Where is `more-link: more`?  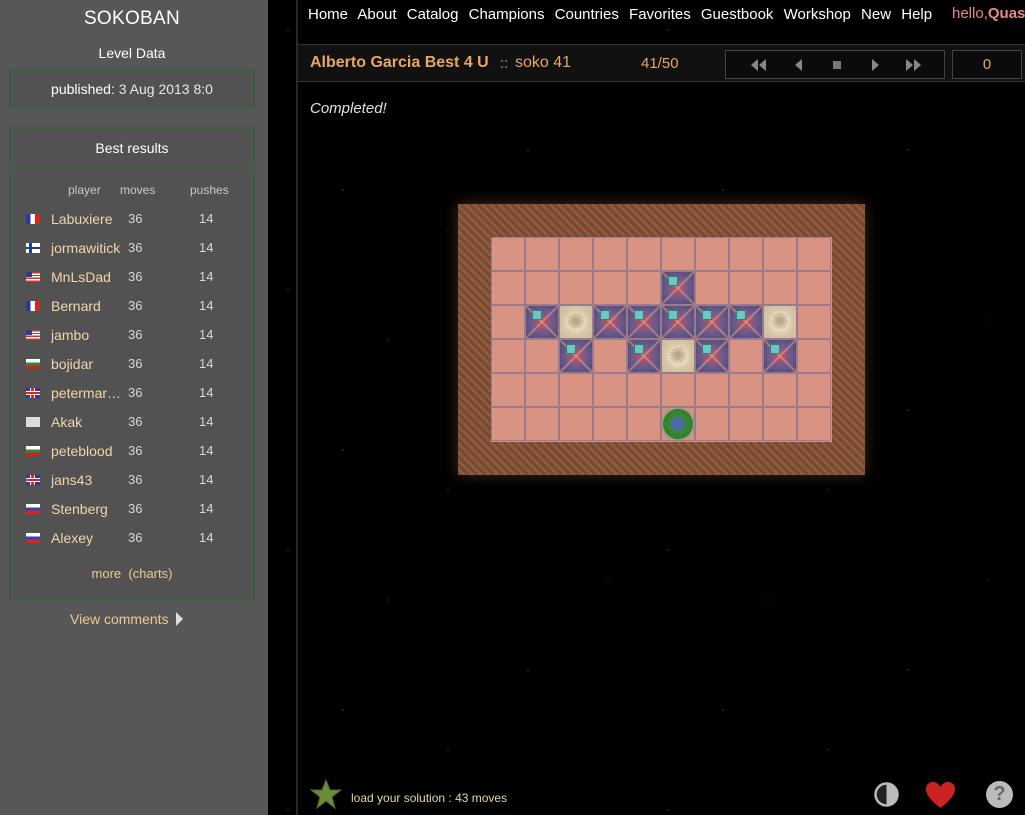
more-link: more is located at coordinates (107, 573).